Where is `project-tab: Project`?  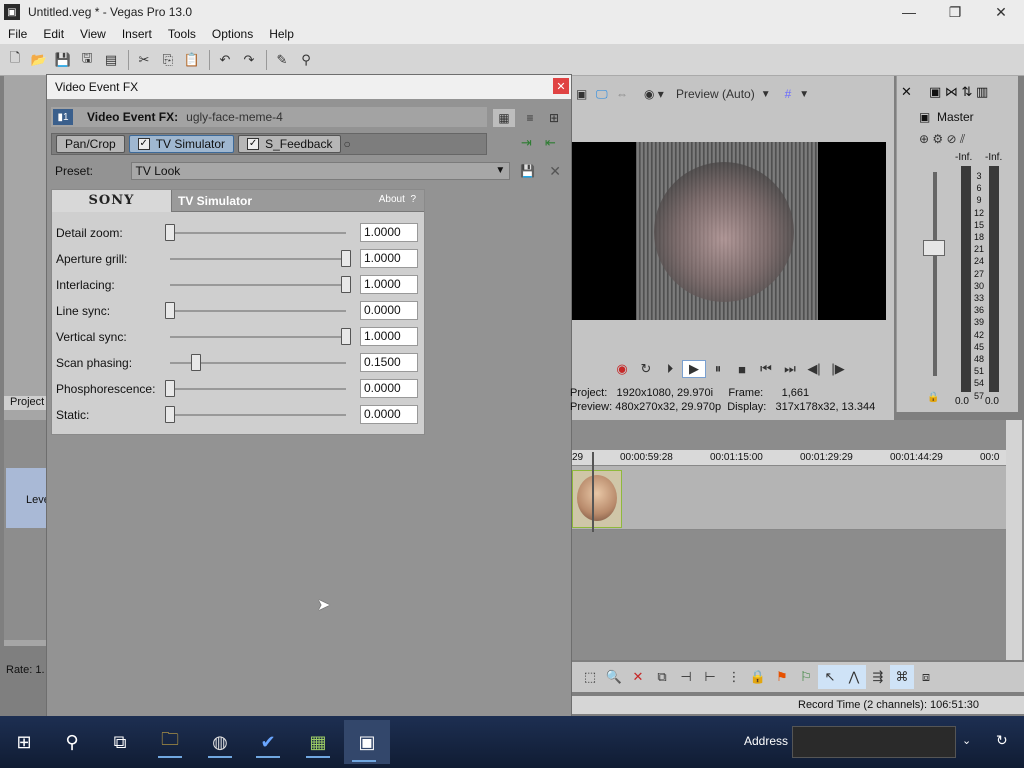
project-tab: Project is located at coordinates (25, 403).